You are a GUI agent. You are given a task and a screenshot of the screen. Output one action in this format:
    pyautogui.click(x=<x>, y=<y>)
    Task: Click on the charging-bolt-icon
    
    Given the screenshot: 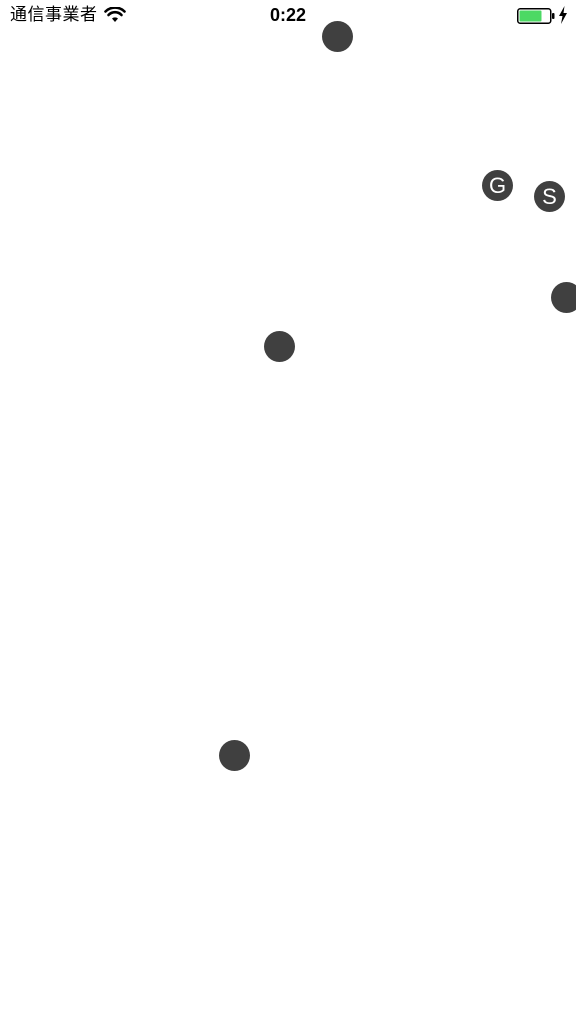 What is the action you would take?
    pyautogui.click(x=563, y=15)
    